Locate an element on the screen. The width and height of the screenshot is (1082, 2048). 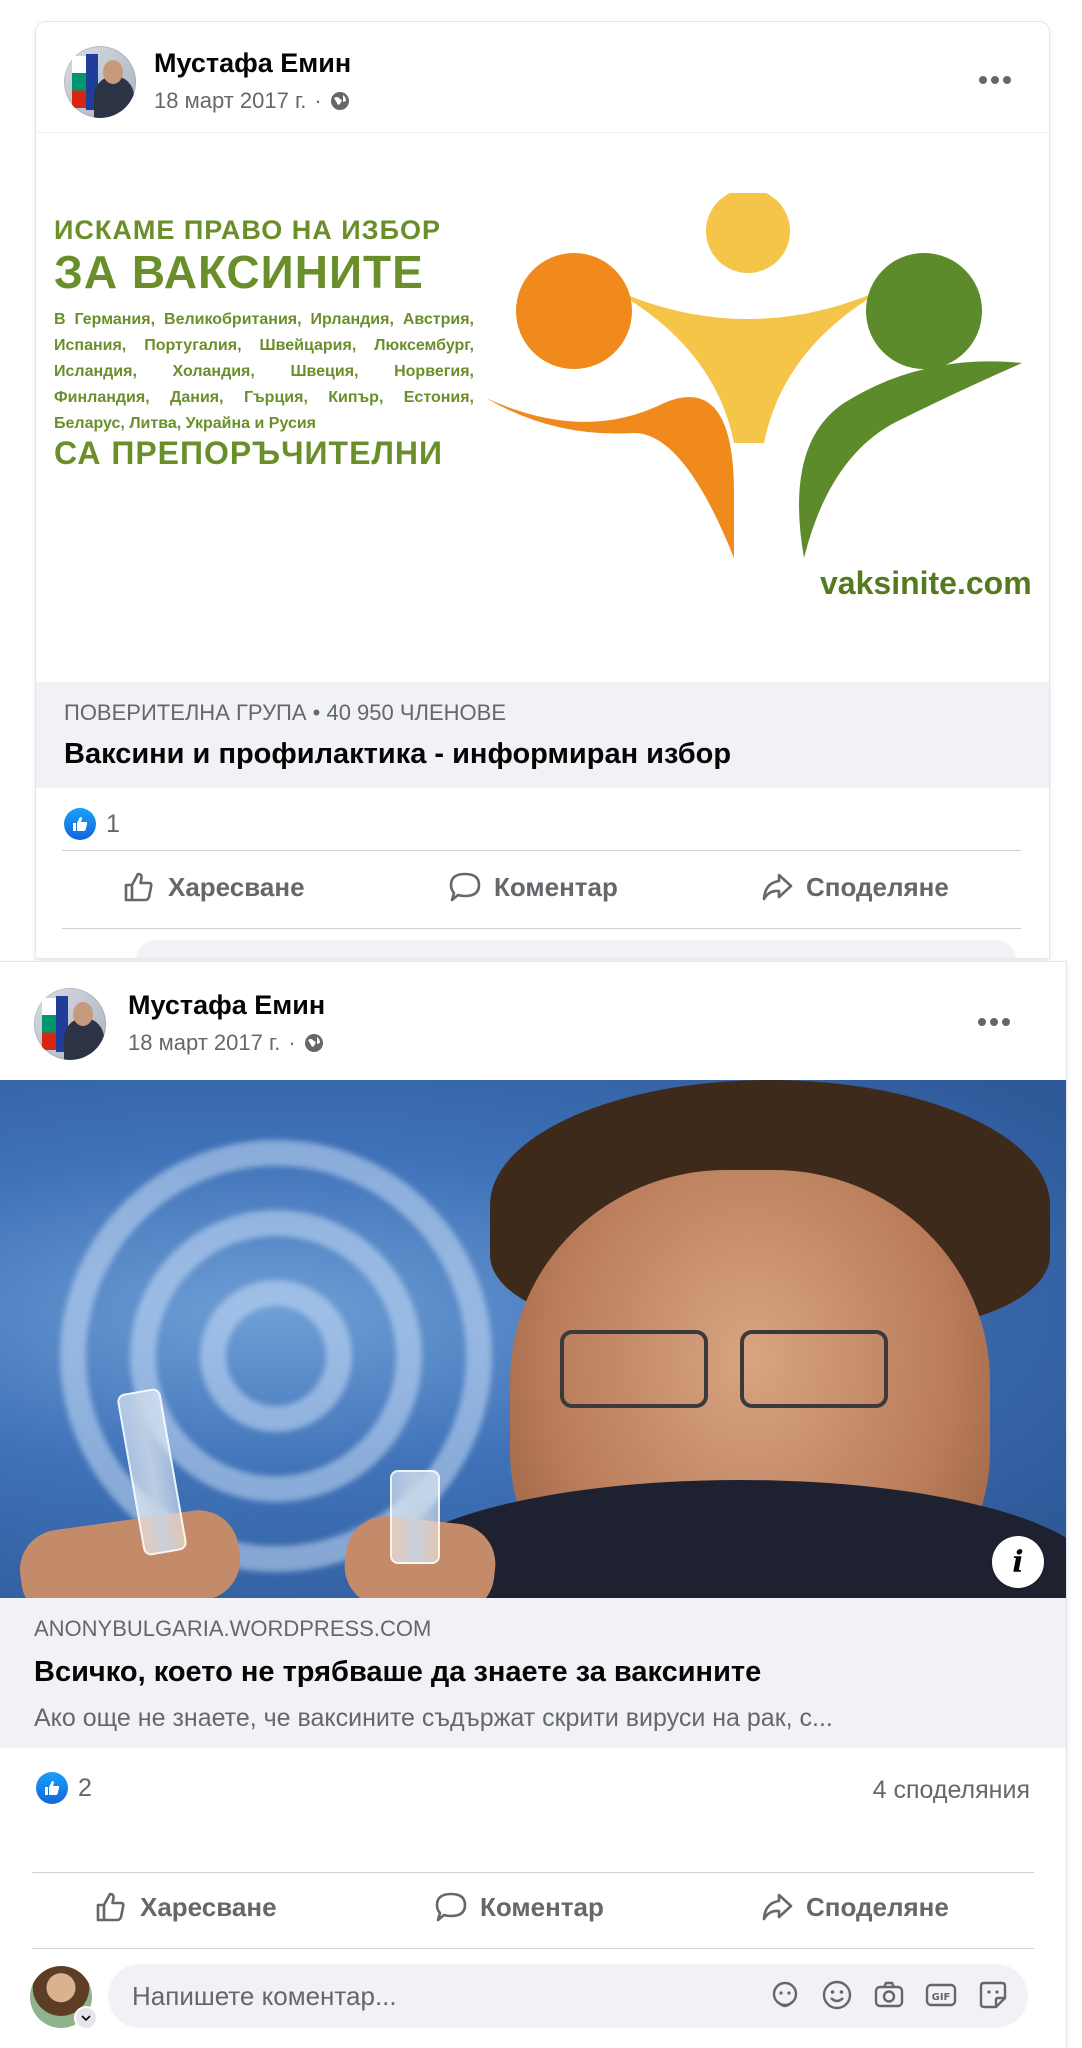
banner-line-2: ЗА ВАКСИНИТЕ is located at coordinates (239, 272).